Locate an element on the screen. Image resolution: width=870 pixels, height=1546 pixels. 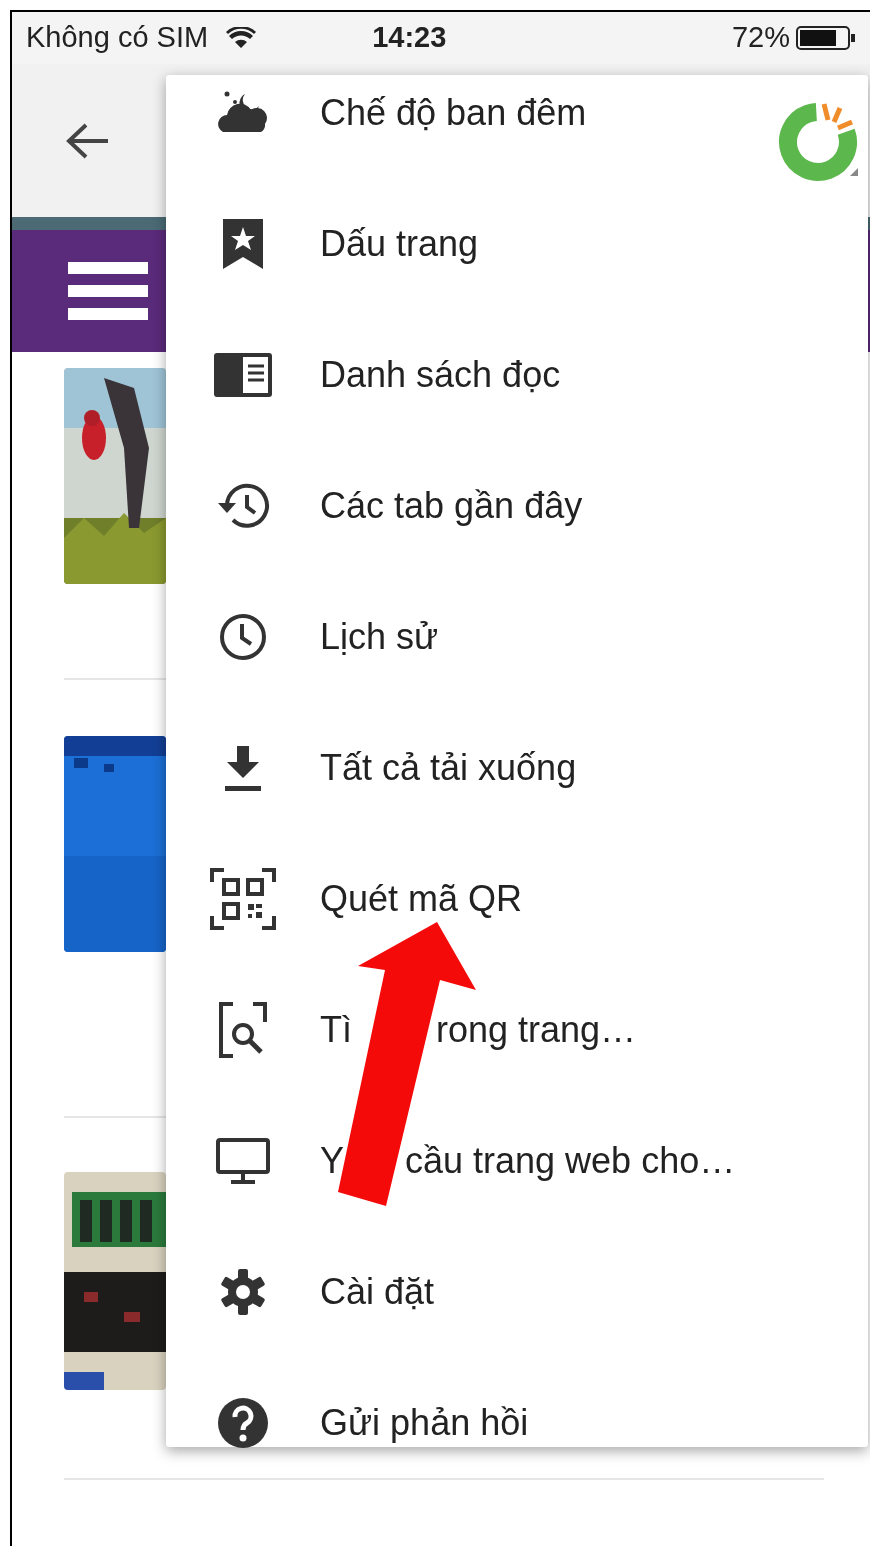
menu-item: Tất cả tải xuống is located at coordinates (517, 767).